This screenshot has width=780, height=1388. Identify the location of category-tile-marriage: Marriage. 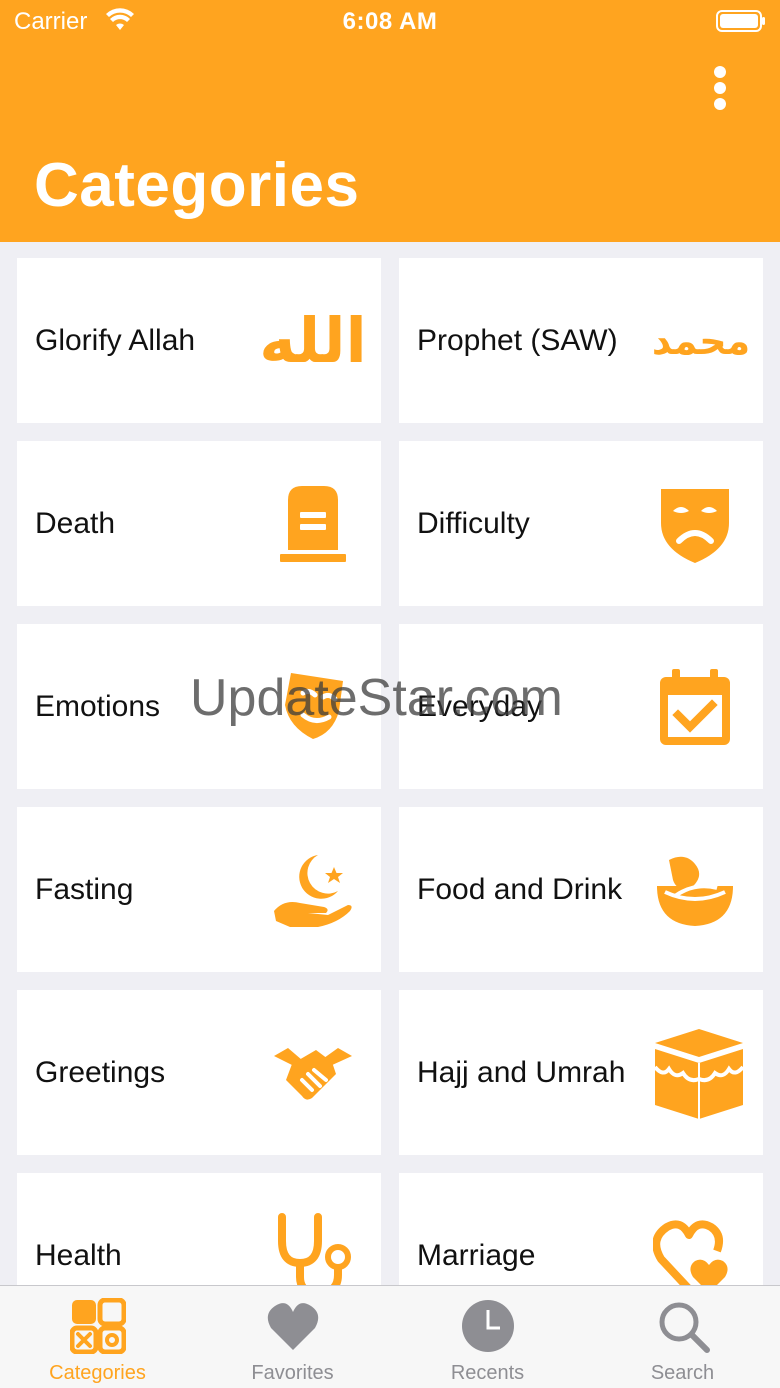
(581, 1229).